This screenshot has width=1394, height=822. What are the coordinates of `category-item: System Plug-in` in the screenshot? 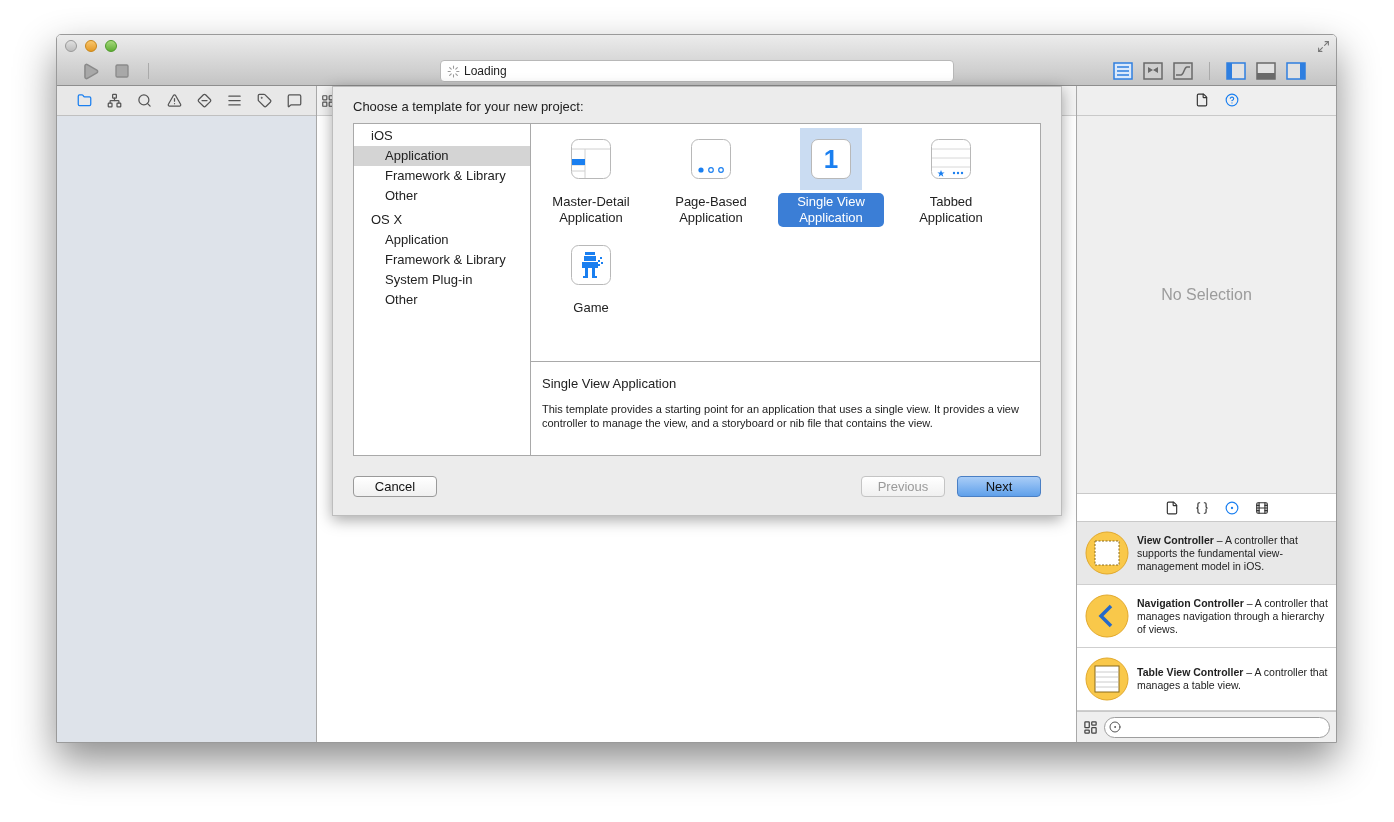 It's located at (442, 280).